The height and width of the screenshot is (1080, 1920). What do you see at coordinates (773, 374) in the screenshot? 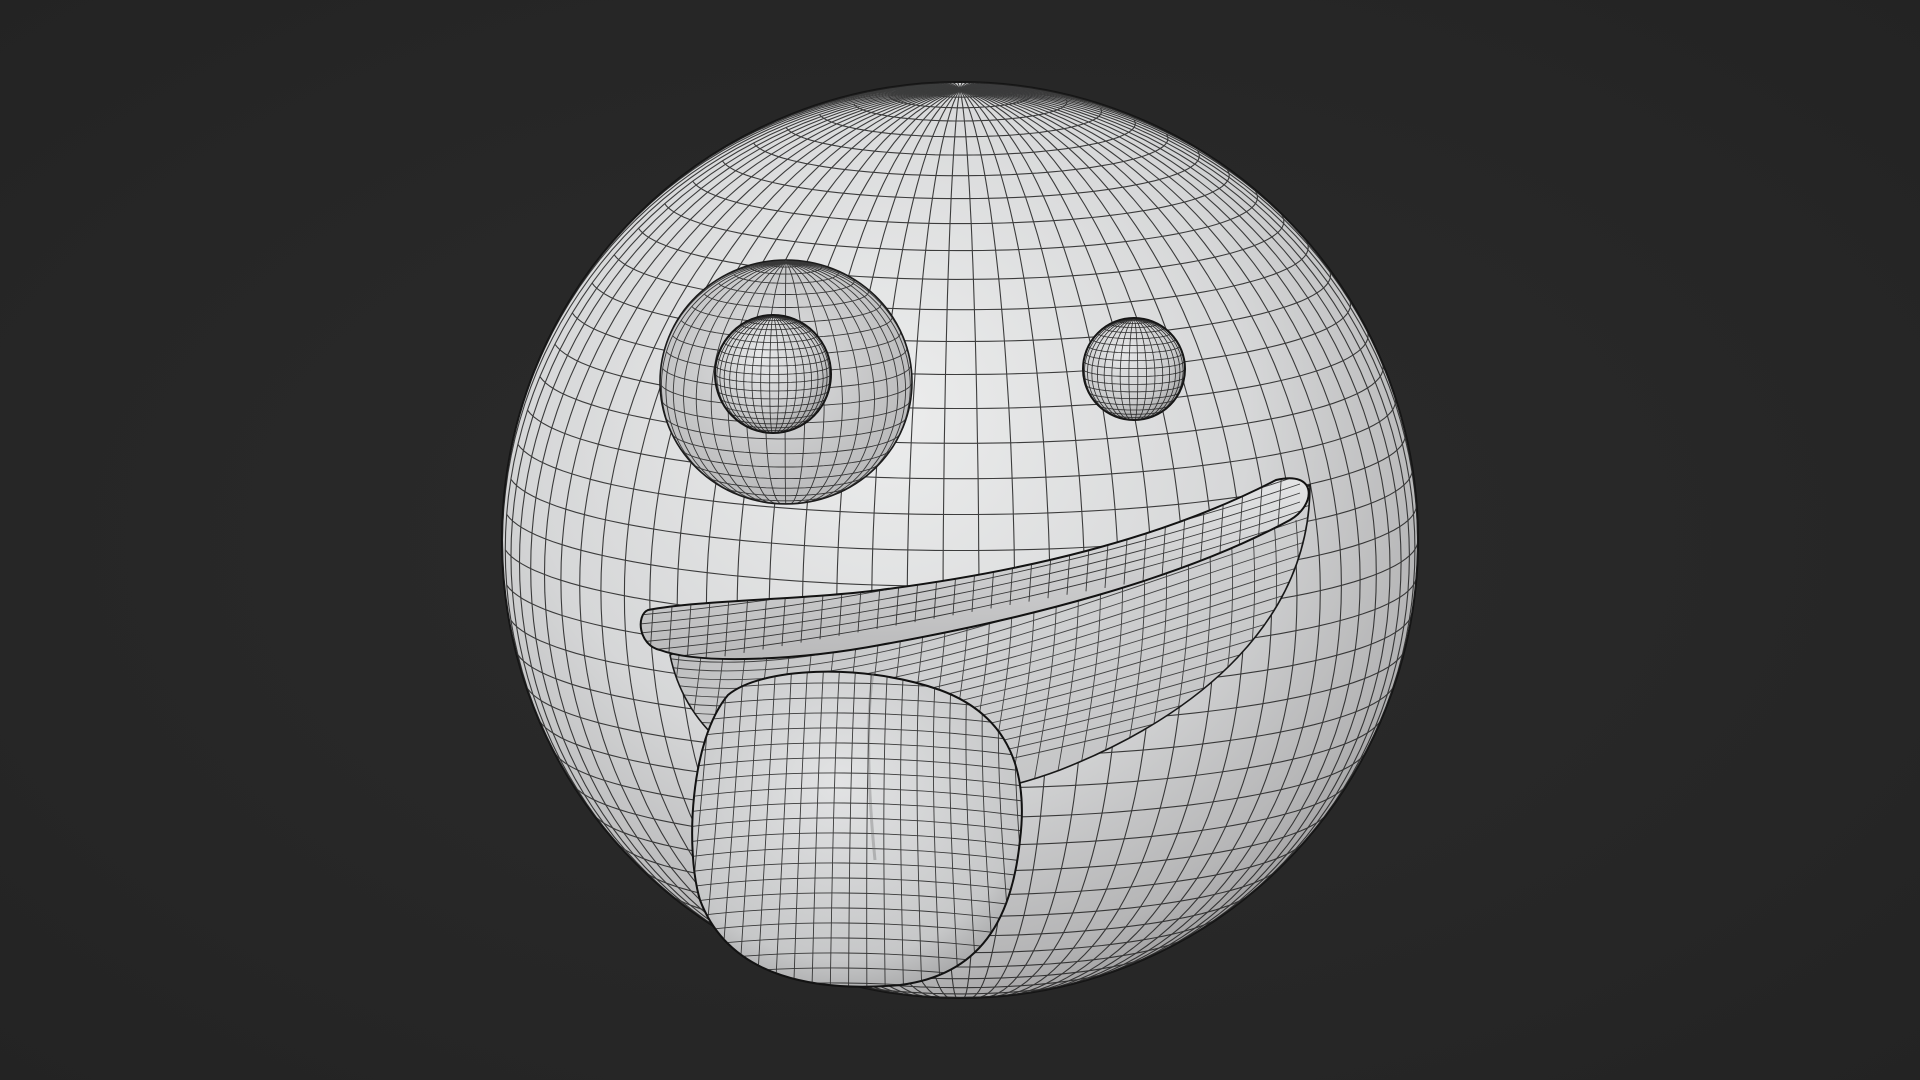
I see `eyeball-left` at bounding box center [773, 374].